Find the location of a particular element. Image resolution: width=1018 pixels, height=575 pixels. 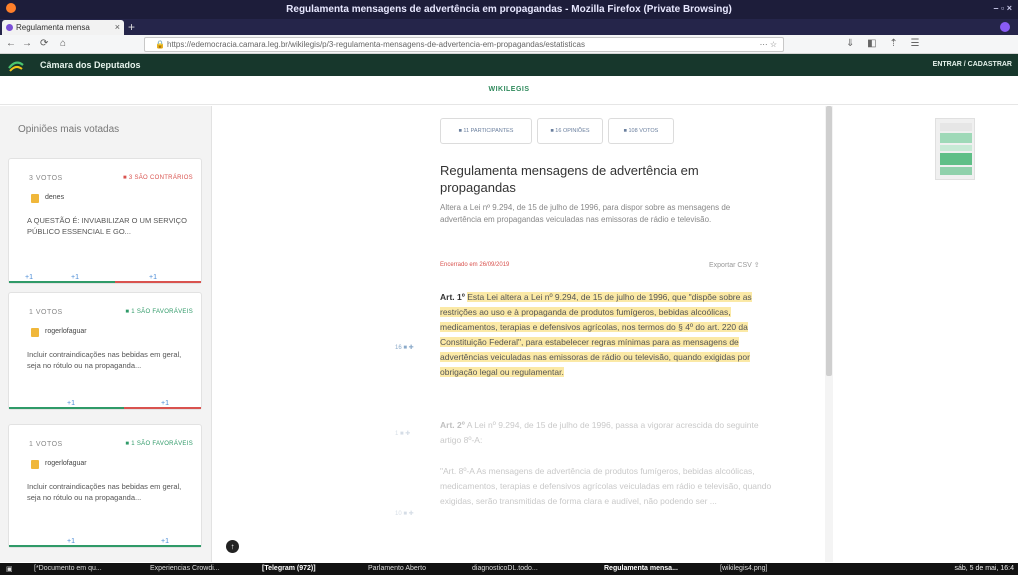

camara-logo-icon is located at coordinates (16, 66).